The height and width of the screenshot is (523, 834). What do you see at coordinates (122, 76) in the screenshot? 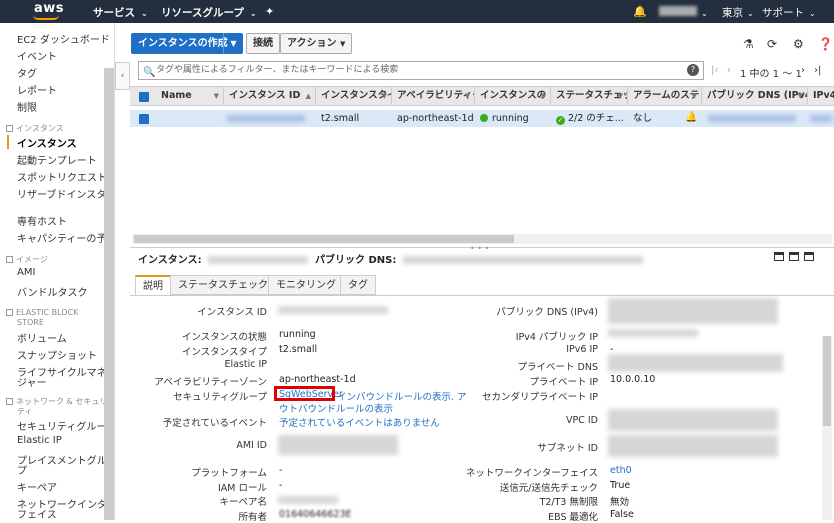
I see `collapse-sidebar-button: ‹` at bounding box center [122, 76].